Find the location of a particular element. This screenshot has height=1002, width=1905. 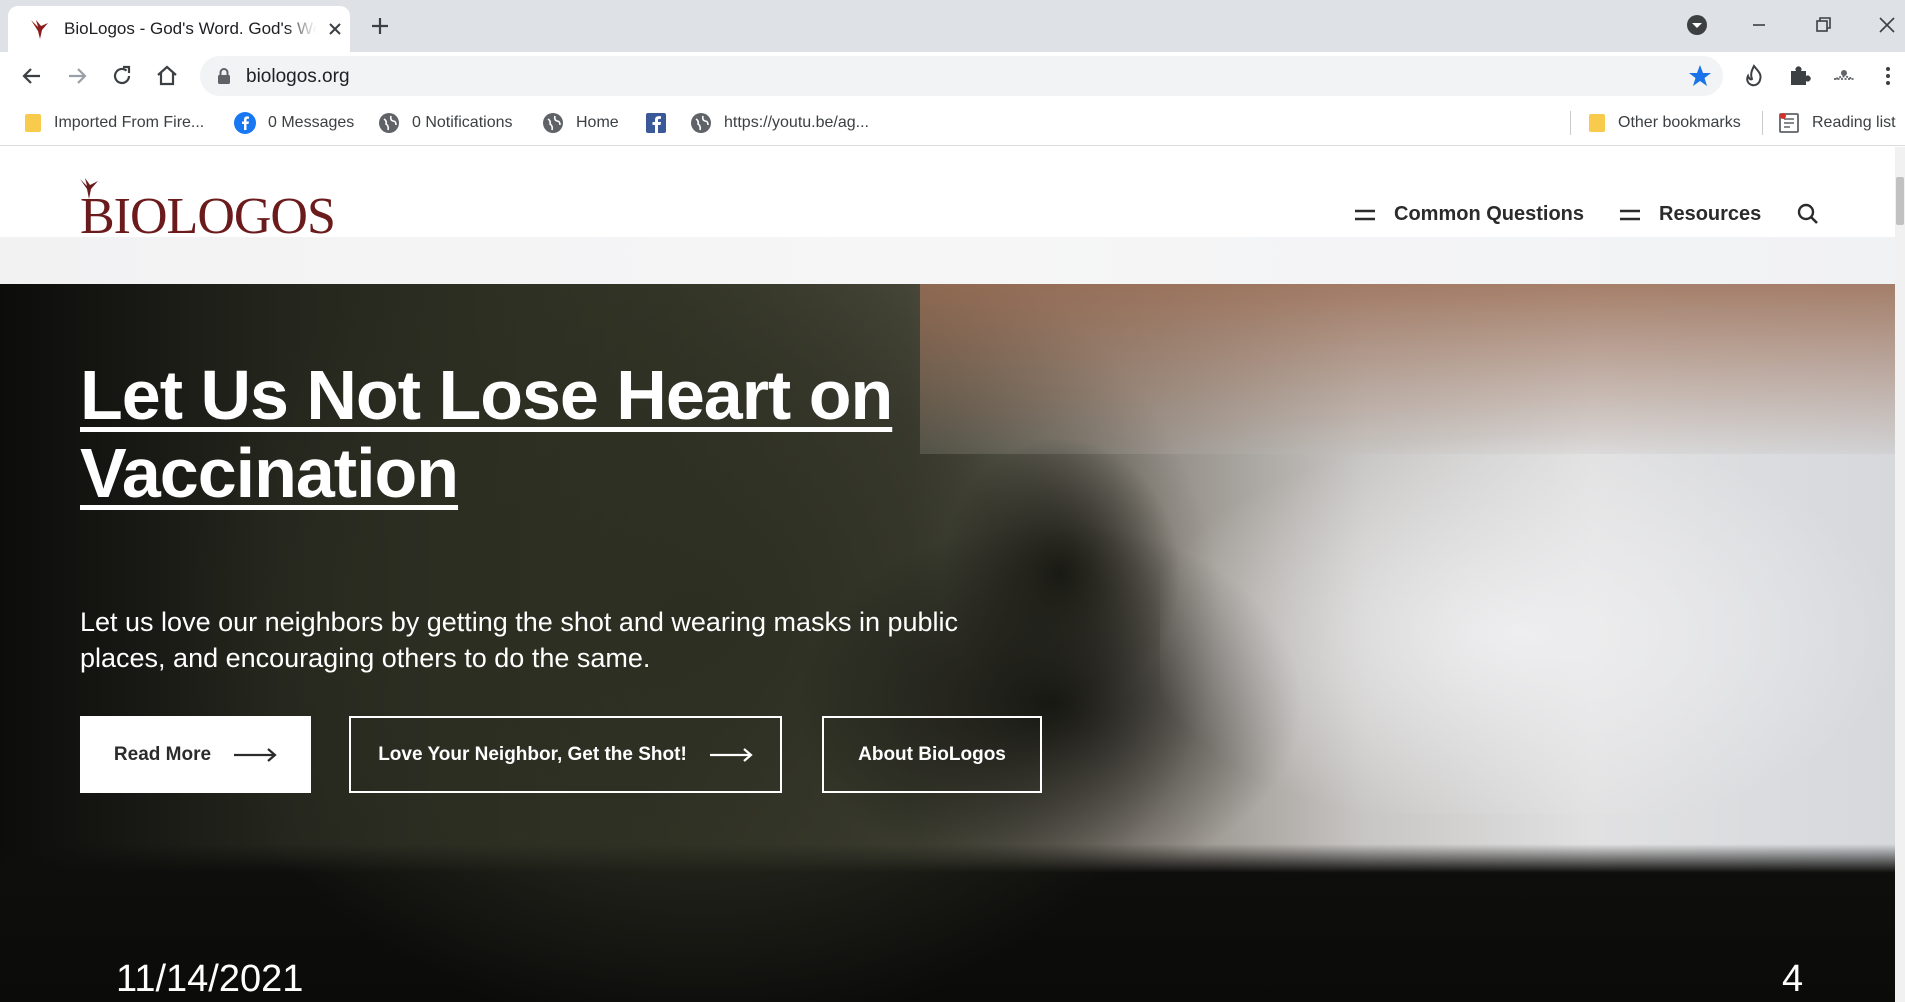

bookmark-label: Home is located at coordinates (597, 122).